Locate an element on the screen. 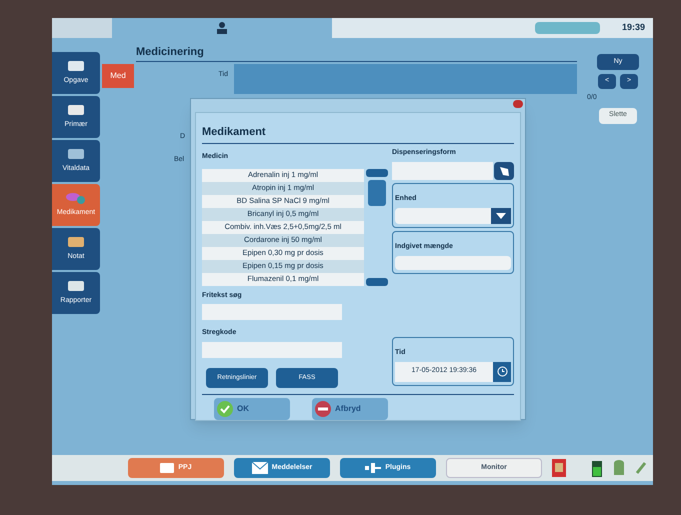 Image resolution: width=681 pixels, height=515 pixels. person-icon is located at coordinates (222, 28).